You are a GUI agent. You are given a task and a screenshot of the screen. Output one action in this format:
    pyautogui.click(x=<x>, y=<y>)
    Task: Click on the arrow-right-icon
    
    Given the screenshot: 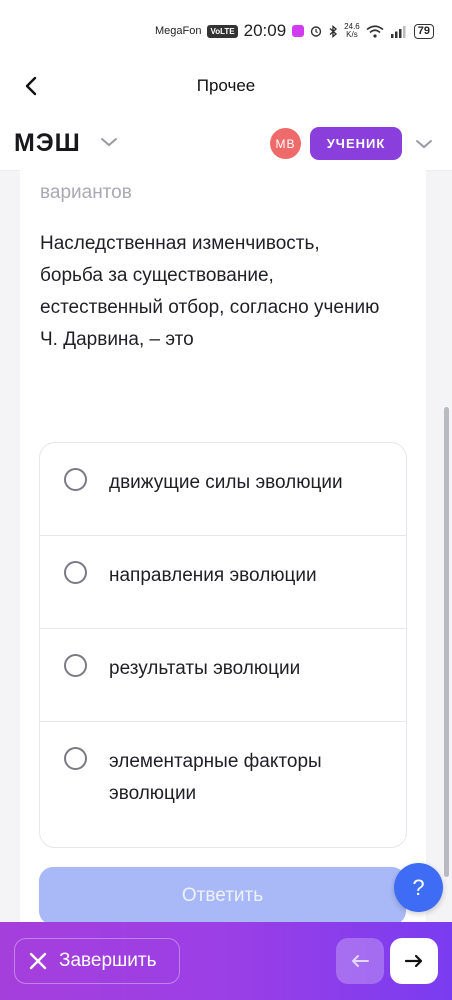 What is the action you would take?
    pyautogui.click(x=413, y=961)
    